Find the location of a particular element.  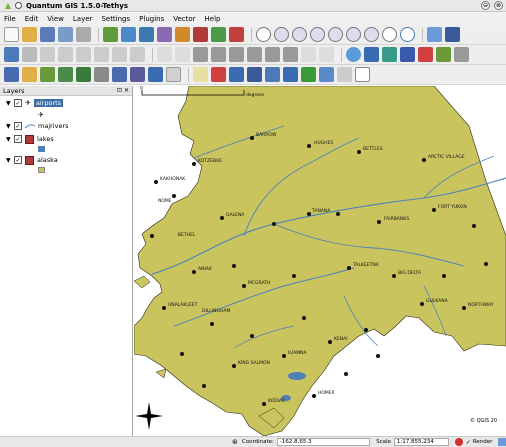

menu-file: File is located at coordinates (10, 19).